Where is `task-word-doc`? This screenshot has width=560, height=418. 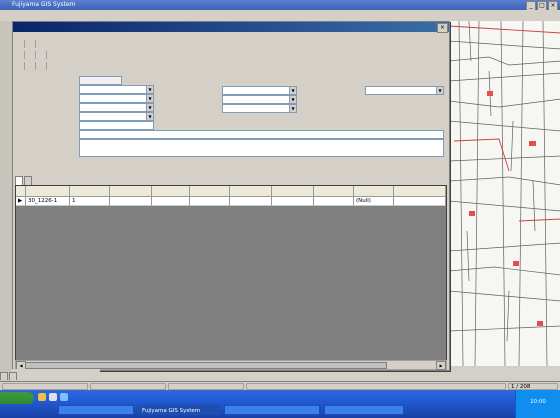 task-word-doc is located at coordinates (272, 410).